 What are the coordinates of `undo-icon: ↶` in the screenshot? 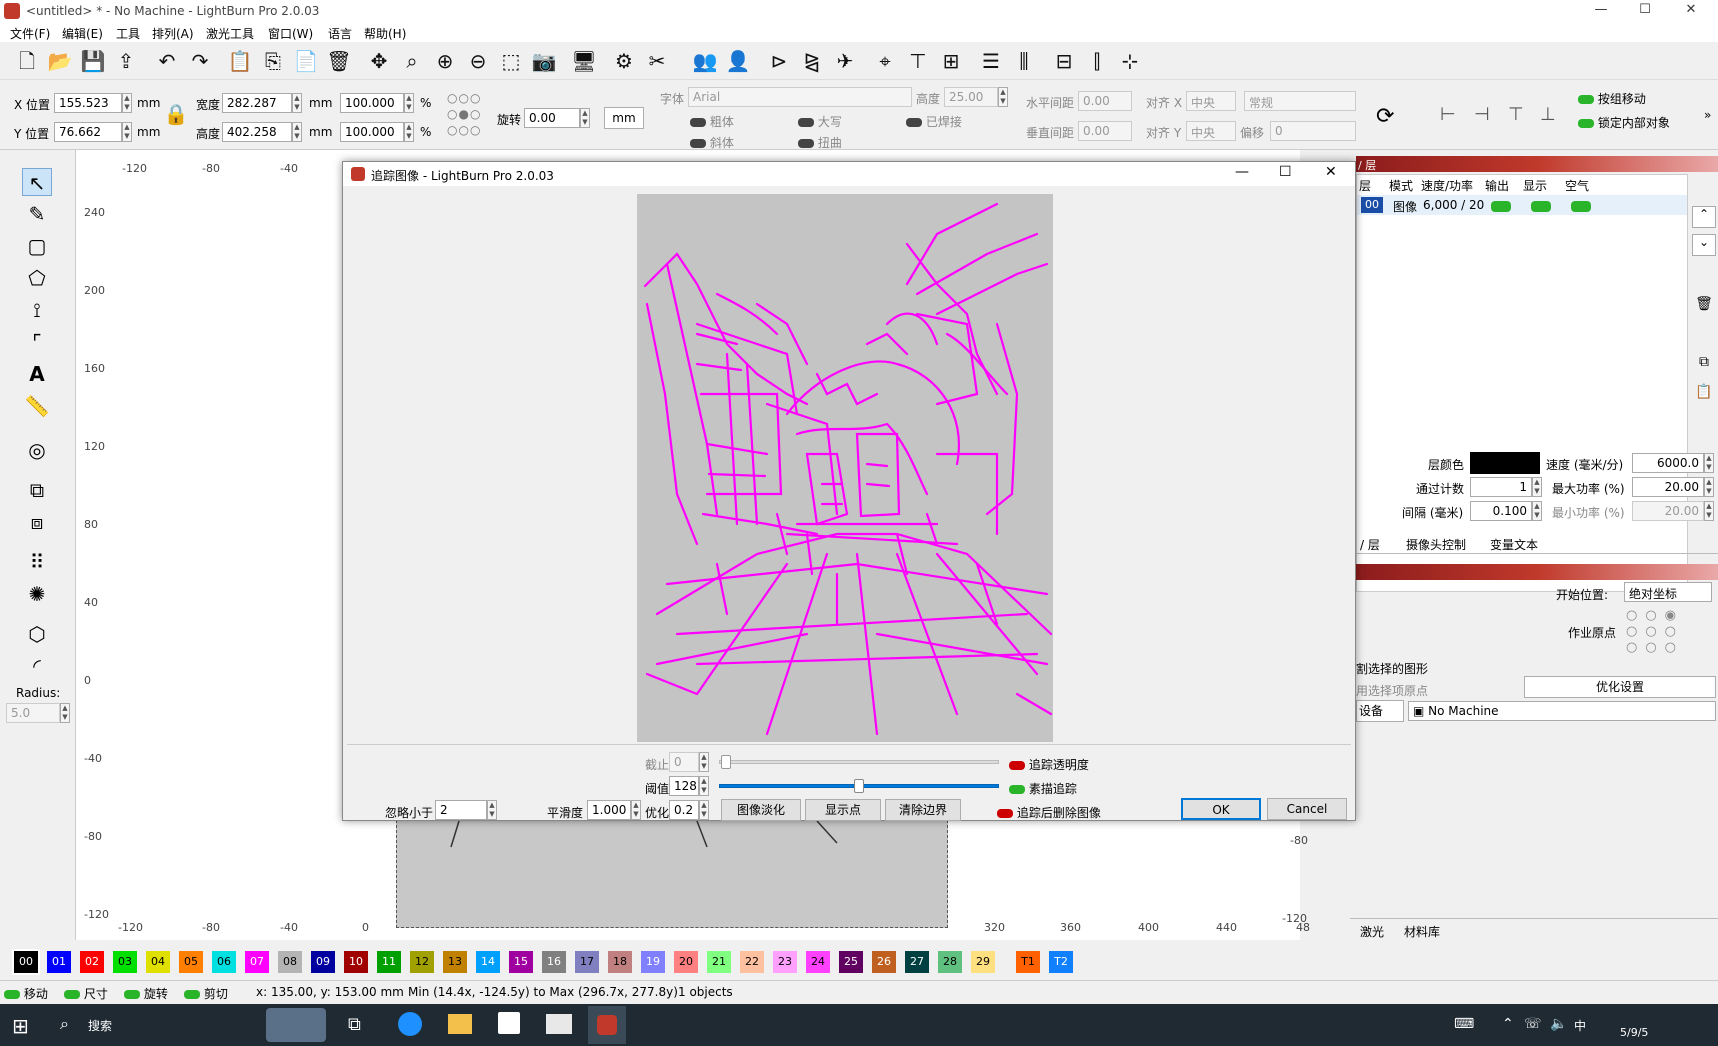 It's located at (167, 61).